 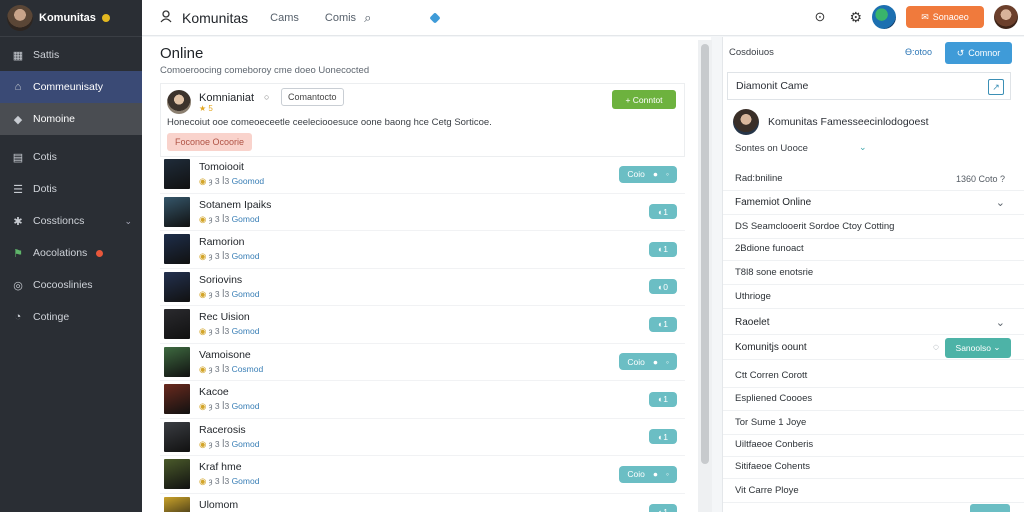 I want to click on list-item: Kraf hme ◉ ȝ 3 ꟾ3 Gomod Coio ● ◦, so click(x=422, y=475).